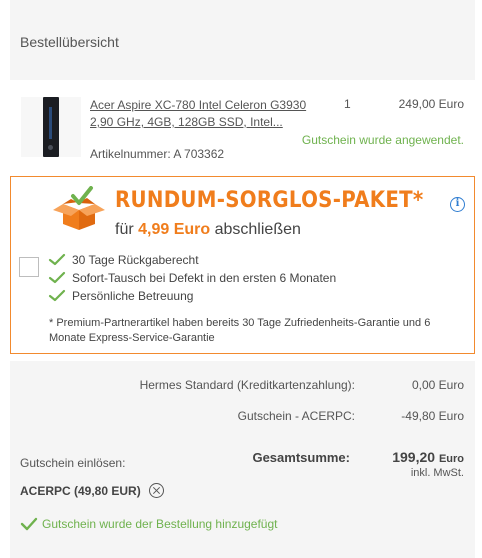 Image resolution: width=482 pixels, height=558 pixels. I want to click on order-summary-header: Bestellübersicht, so click(242, 40).